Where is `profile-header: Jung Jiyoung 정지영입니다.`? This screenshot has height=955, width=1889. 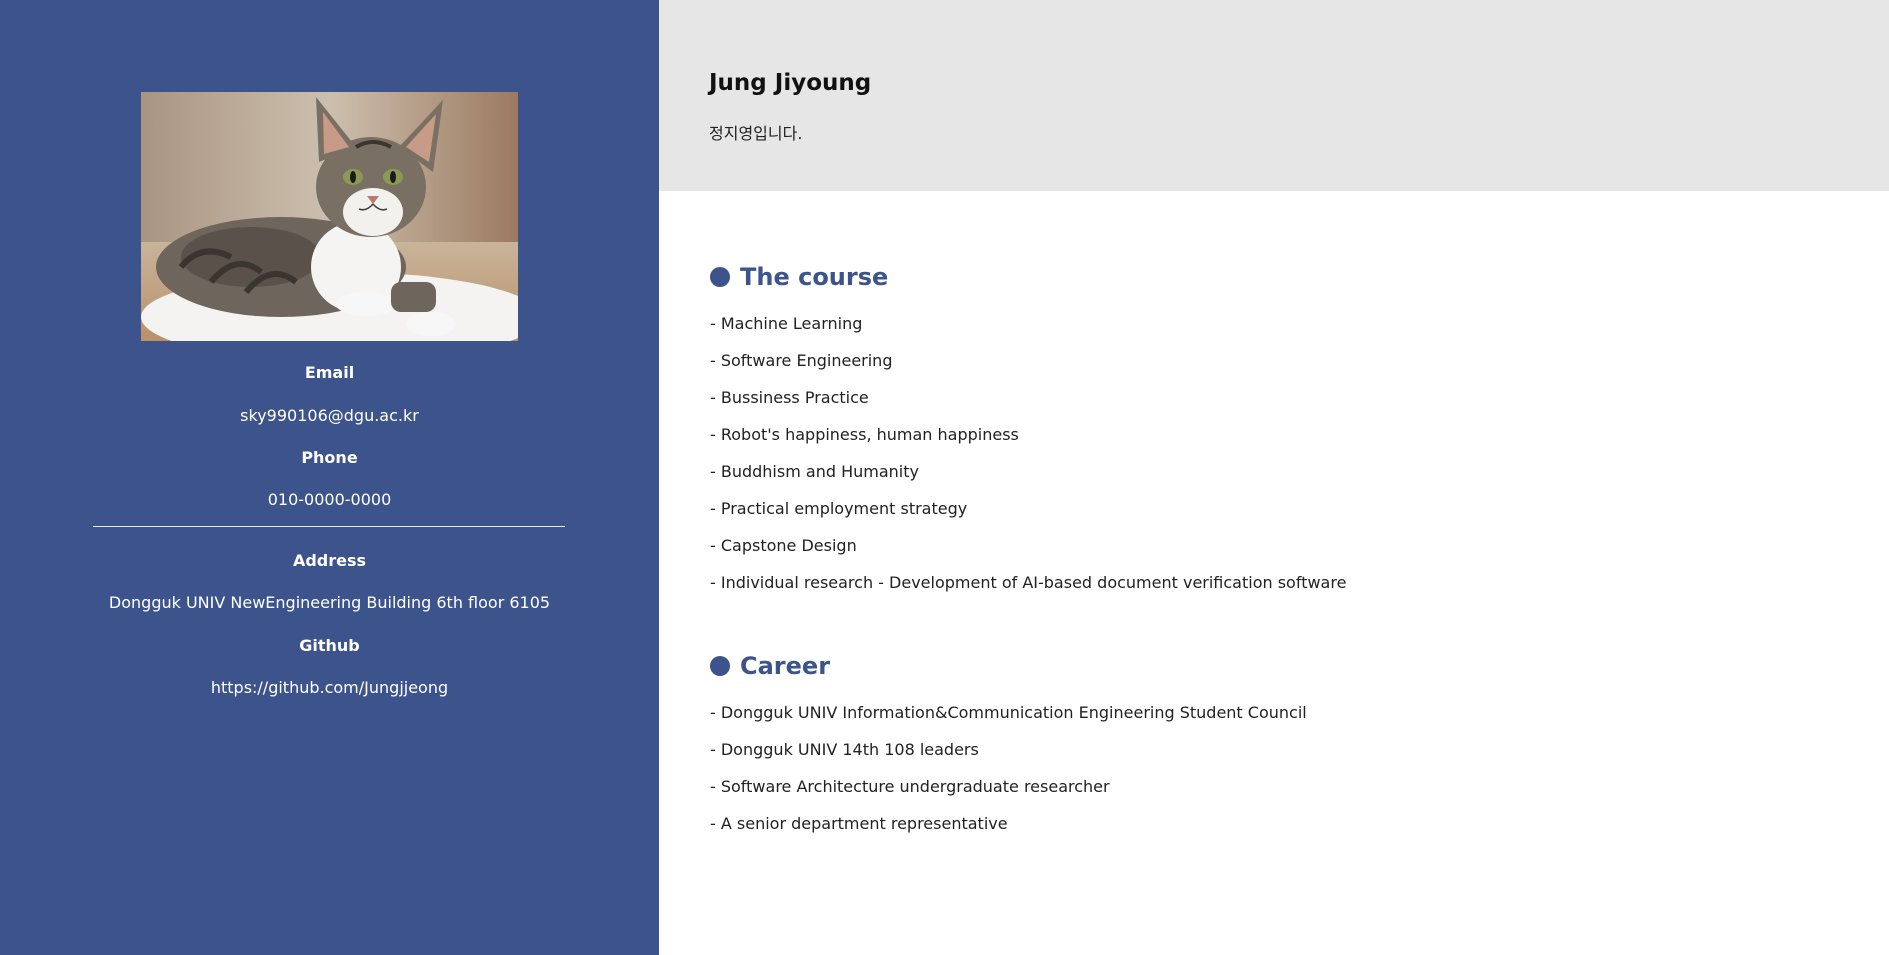 profile-header: Jung Jiyoung 정지영입니다. is located at coordinates (1274, 95).